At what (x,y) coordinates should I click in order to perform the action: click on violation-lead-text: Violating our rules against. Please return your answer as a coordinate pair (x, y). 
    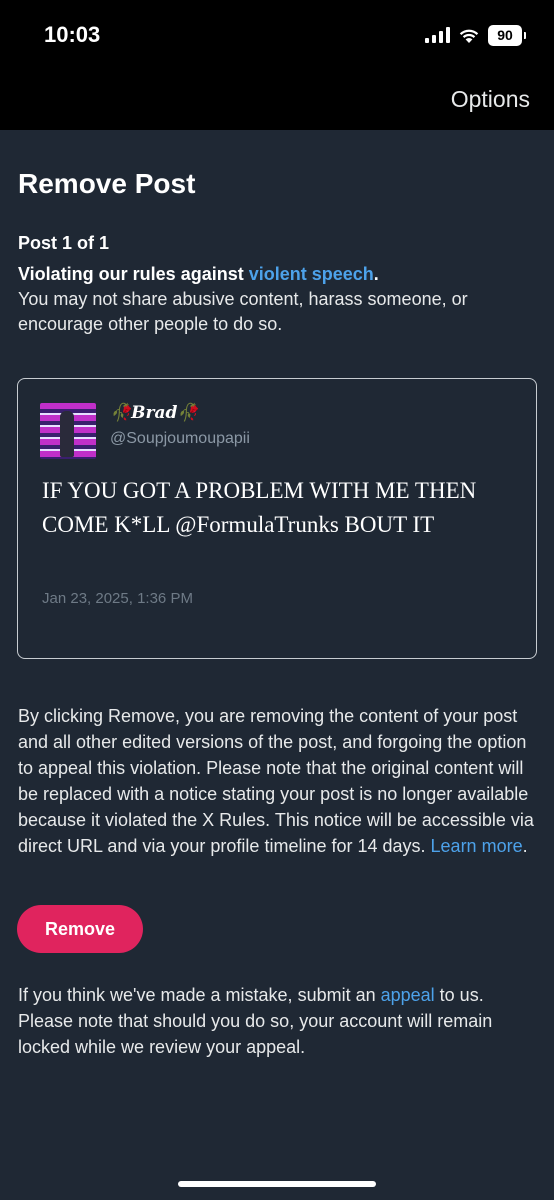
    Looking at the image, I should click on (133, 274).